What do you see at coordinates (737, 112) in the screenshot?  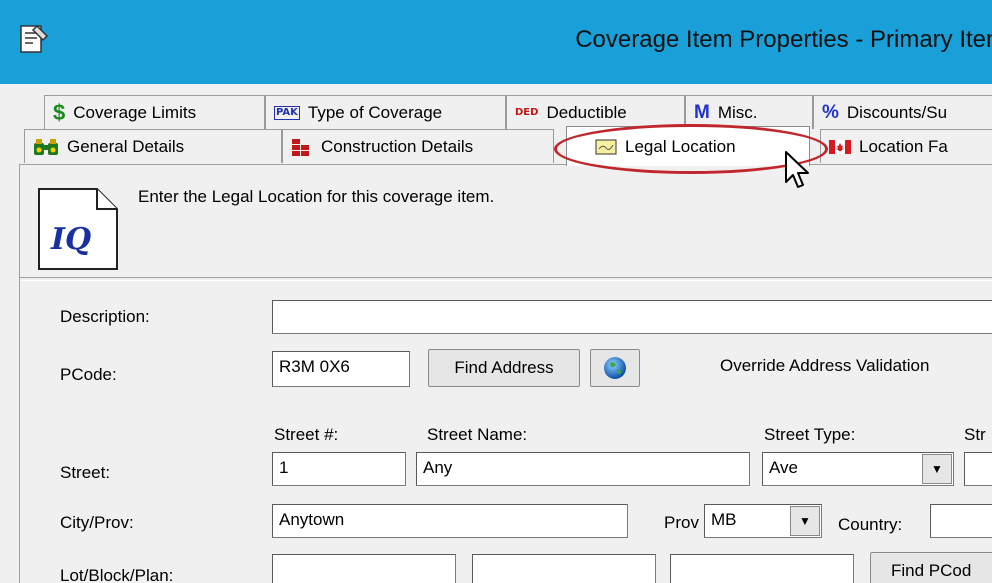 I see `tab-label: Misc.` at bounding box center [737, 112].